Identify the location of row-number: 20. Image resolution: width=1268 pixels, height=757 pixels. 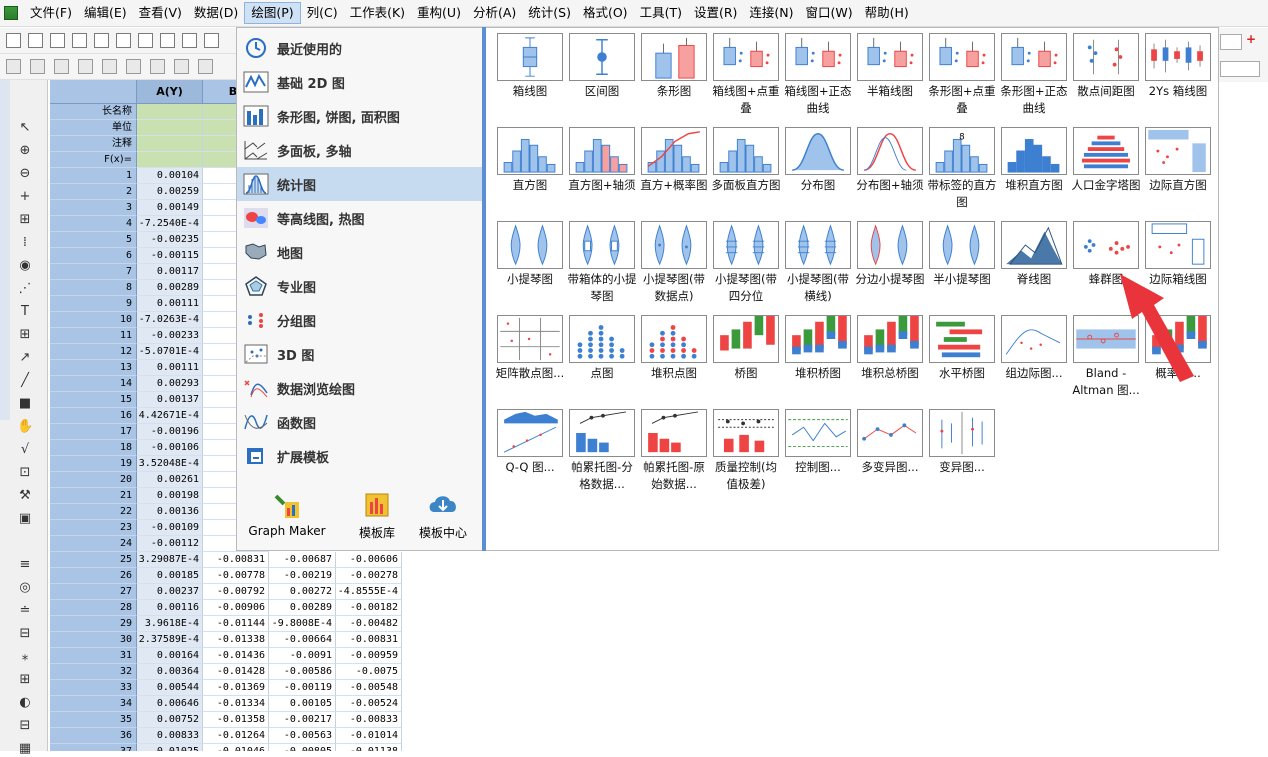
(93, 480).